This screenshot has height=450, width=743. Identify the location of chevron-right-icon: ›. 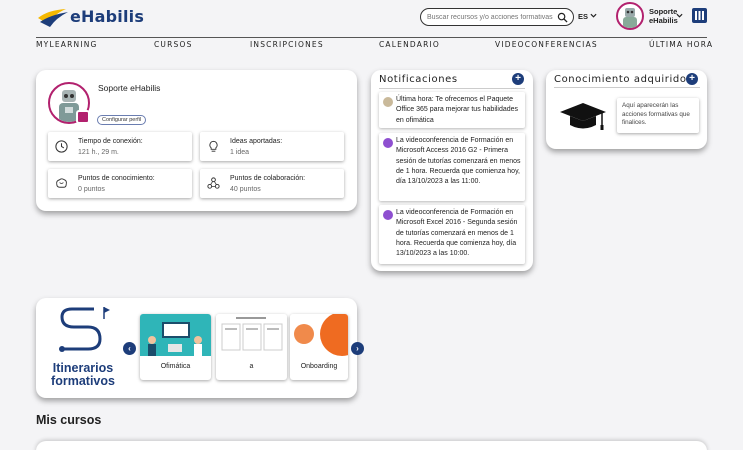
(357, 348).